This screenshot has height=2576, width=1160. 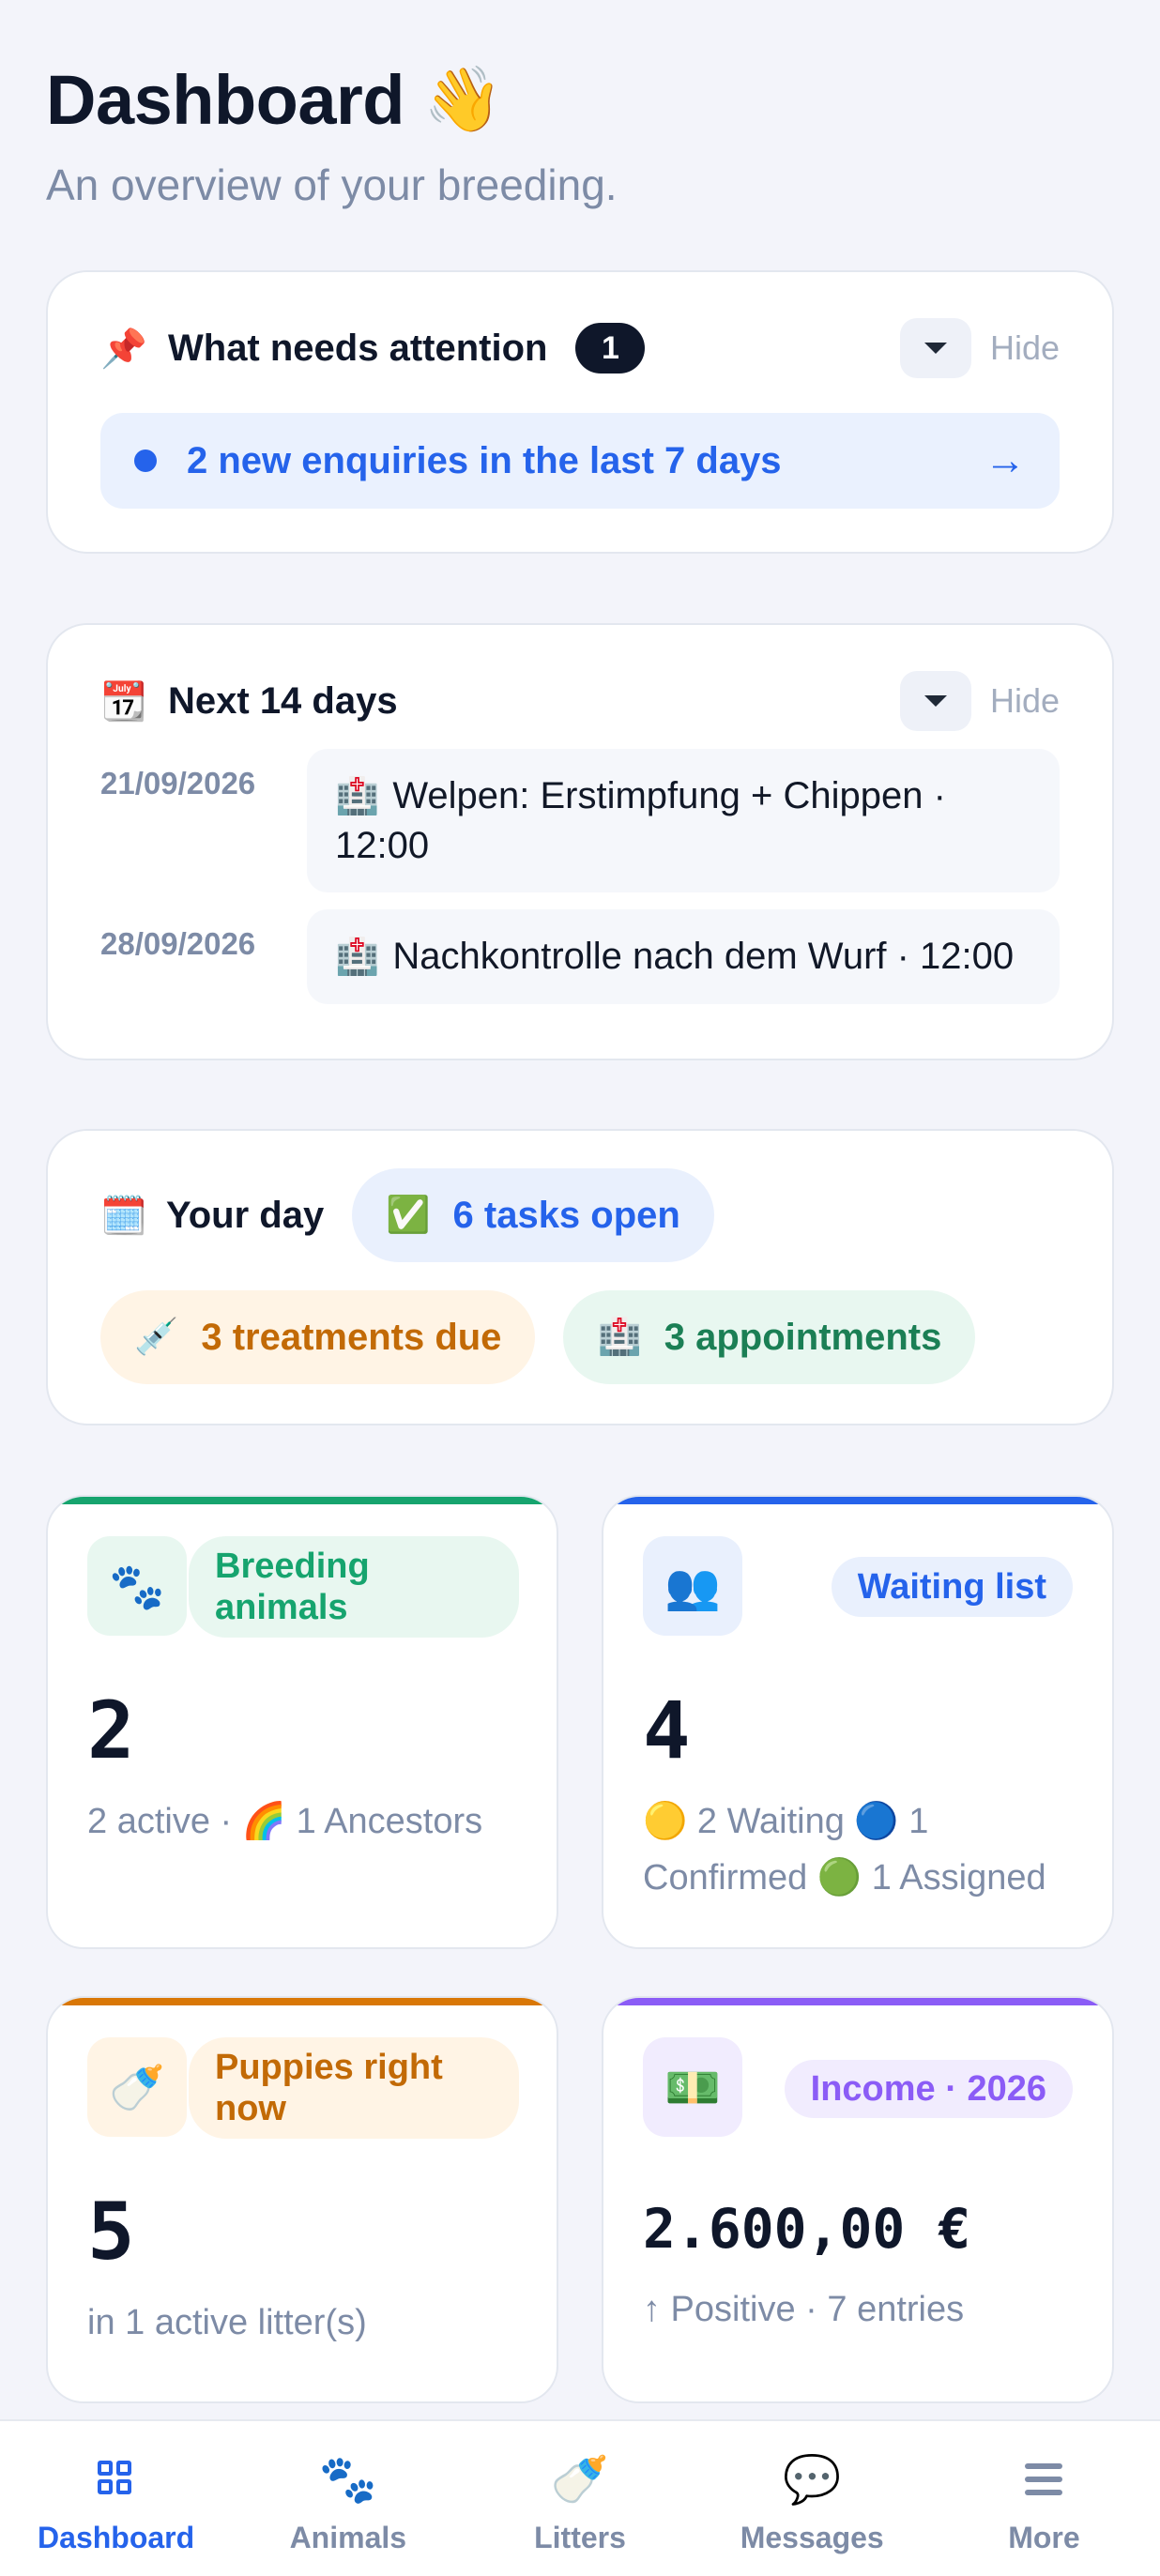 What do you see at coordinates (116, 2537) in the screenshot?
I see `nav-dashboard-label: Dashboard` at bounding box center [116, 2537].